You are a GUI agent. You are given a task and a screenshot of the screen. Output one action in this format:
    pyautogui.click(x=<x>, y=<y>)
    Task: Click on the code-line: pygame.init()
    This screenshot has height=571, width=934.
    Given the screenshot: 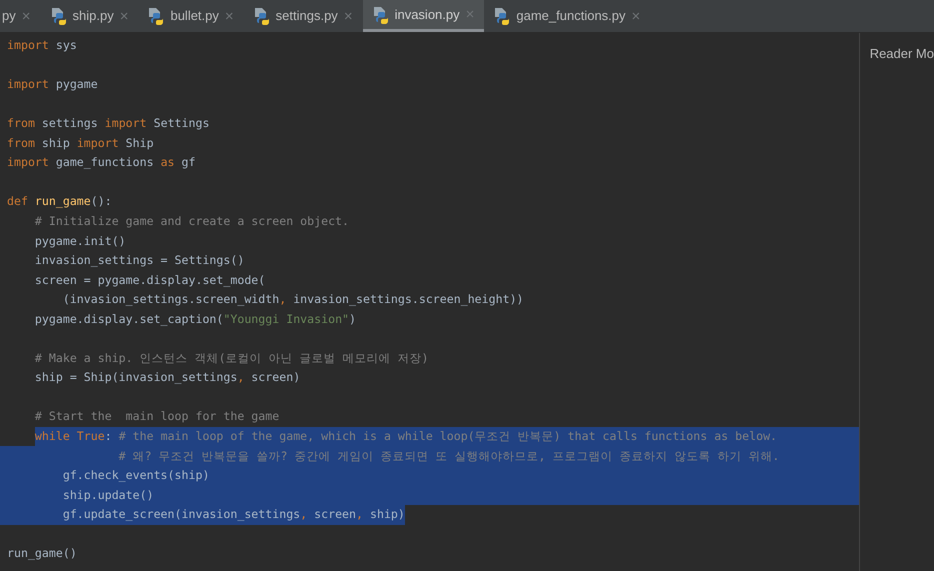 What is the action you would take?
    pyautogui.click(x=80, y=241)
    